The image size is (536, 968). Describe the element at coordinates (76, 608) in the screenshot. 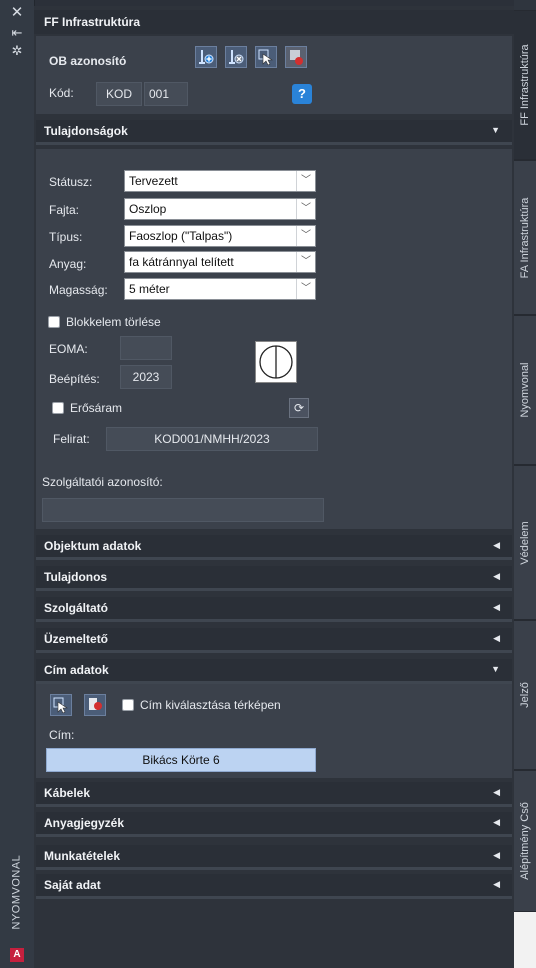

I see `section-title: Szolgáltató` at that location.